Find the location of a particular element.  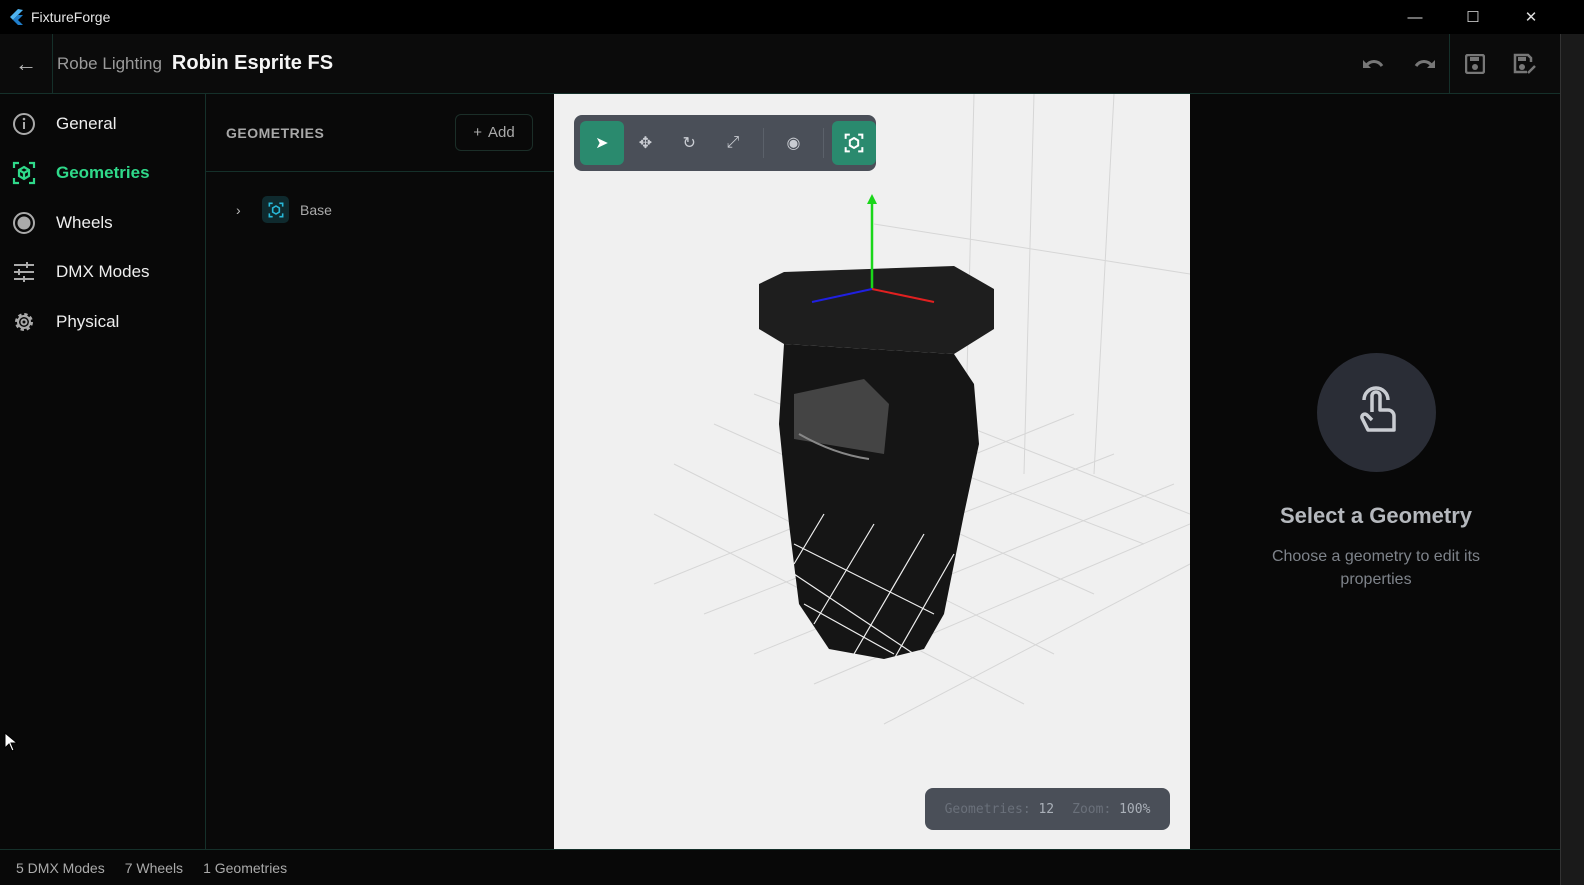

sidebar-item-label: Geometries is located at coordinates (103, 173).